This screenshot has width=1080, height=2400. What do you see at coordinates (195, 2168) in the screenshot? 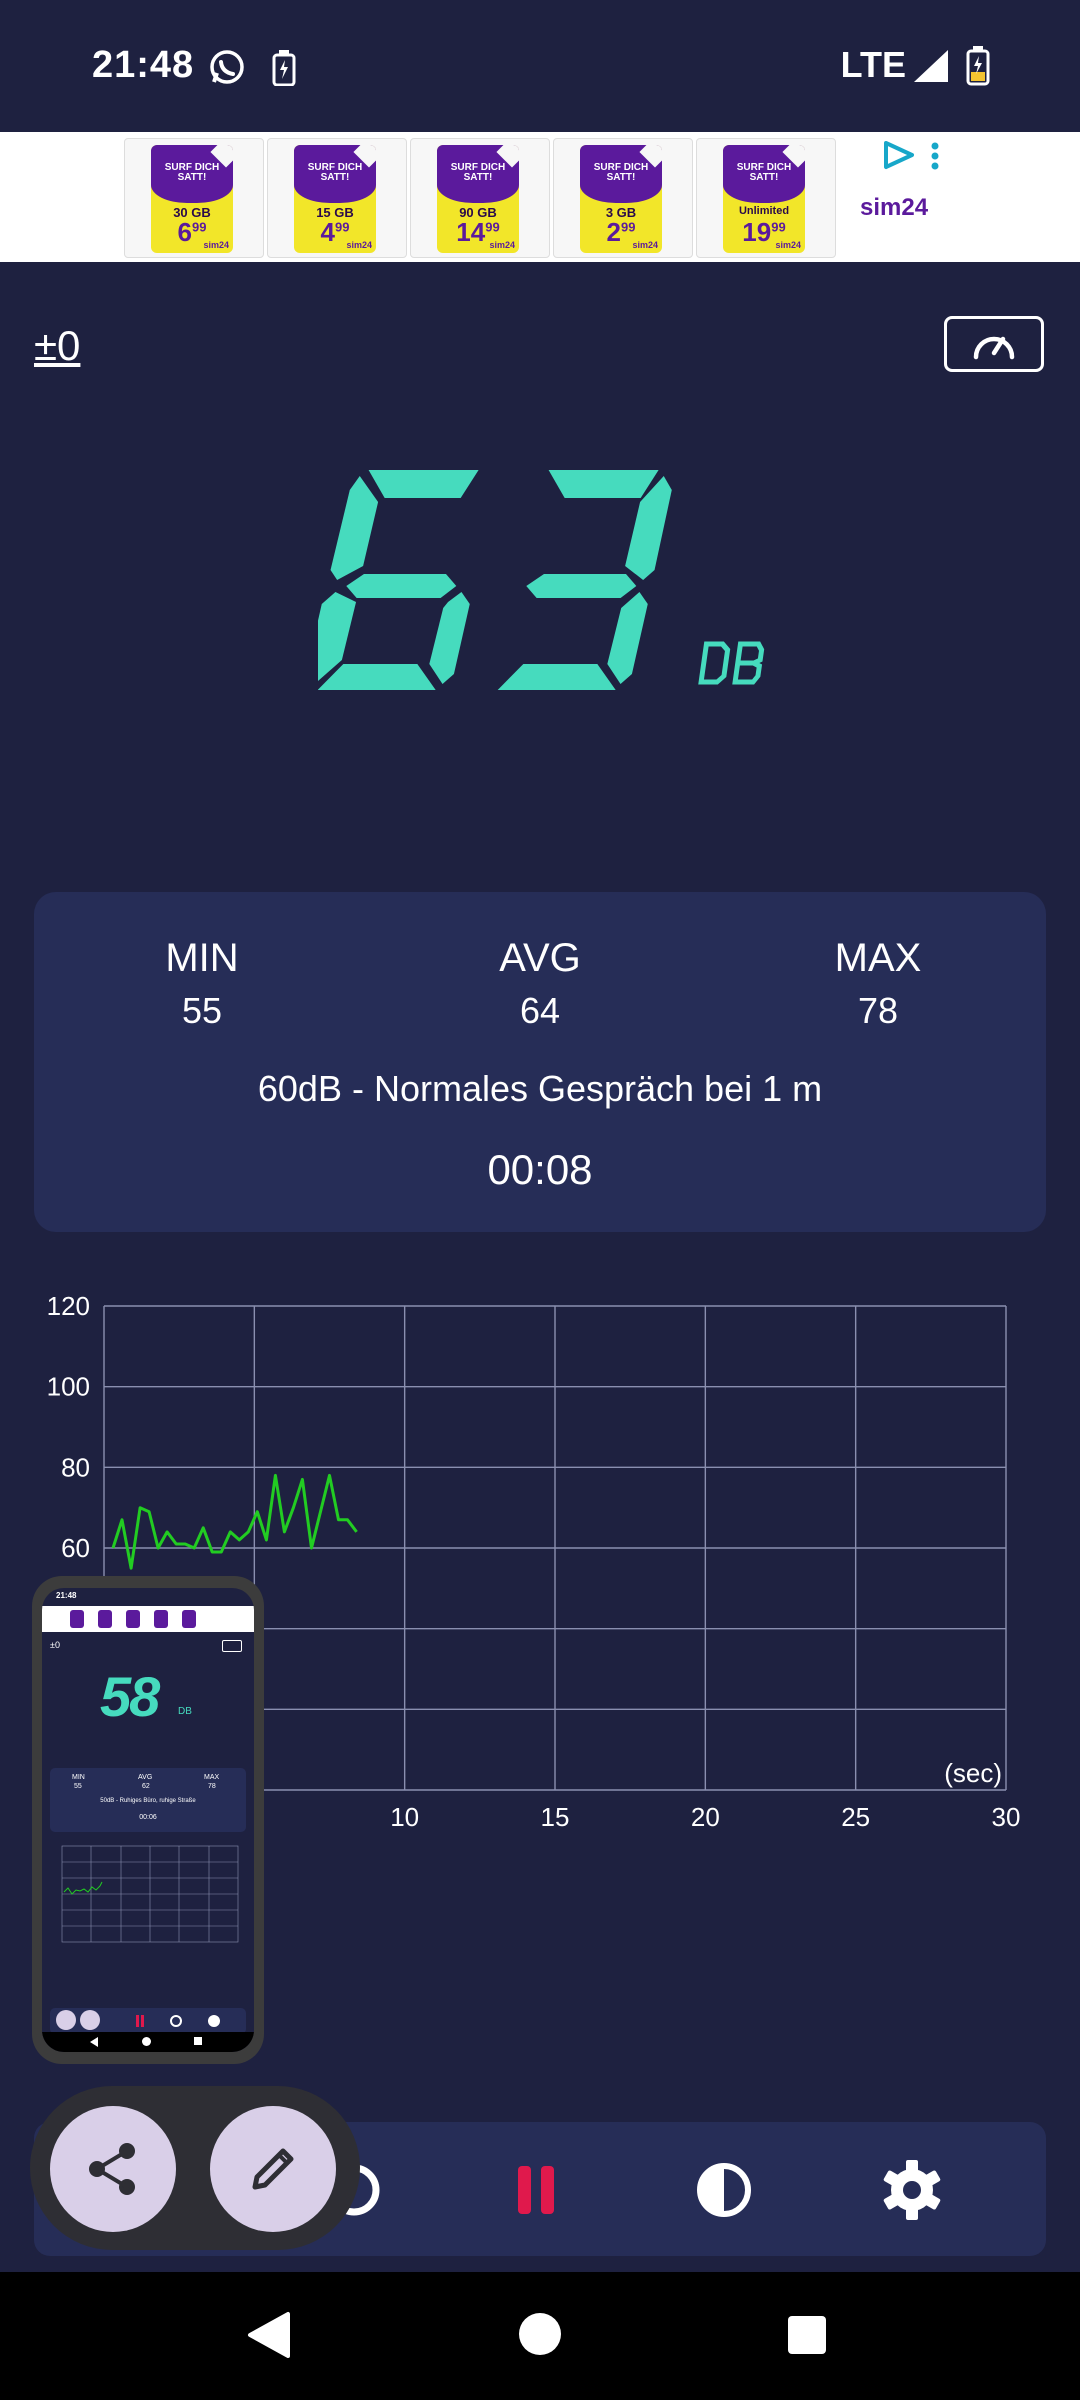
I see `screenshot-action-tray` at bounding box center [195, 2168].